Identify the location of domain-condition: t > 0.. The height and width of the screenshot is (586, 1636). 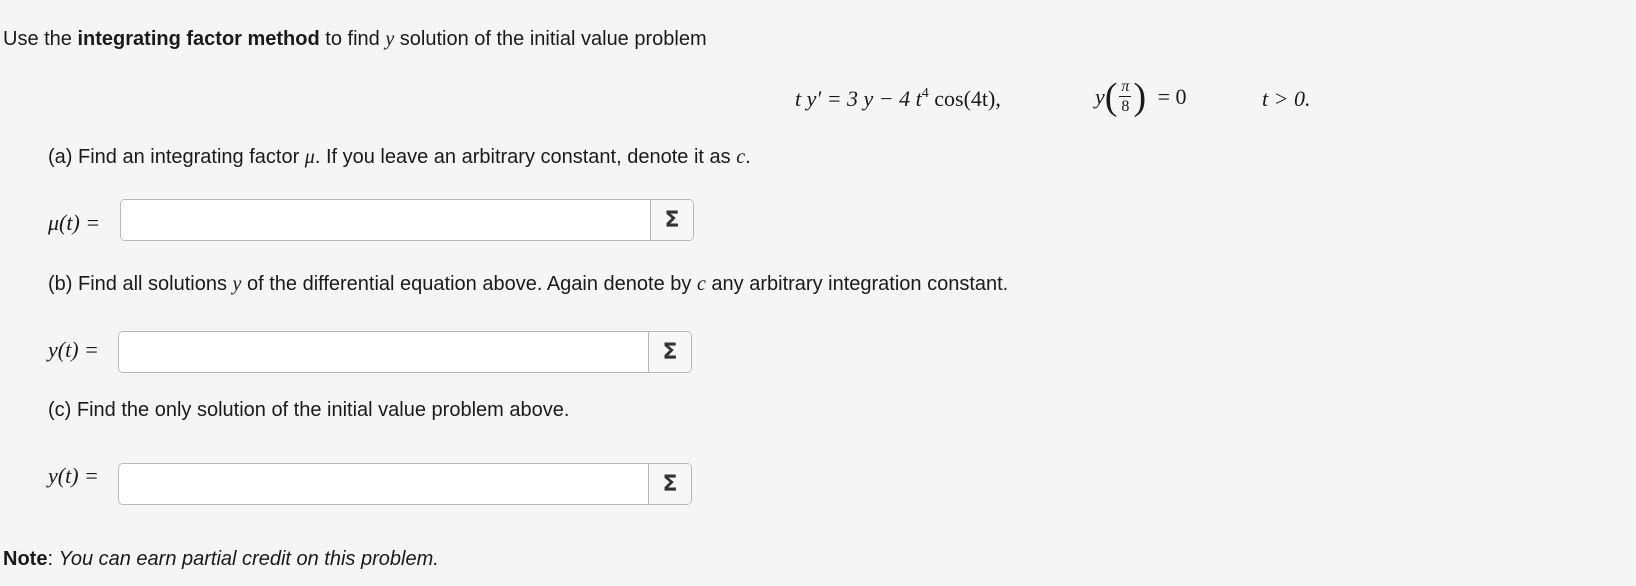
(1286, 98).